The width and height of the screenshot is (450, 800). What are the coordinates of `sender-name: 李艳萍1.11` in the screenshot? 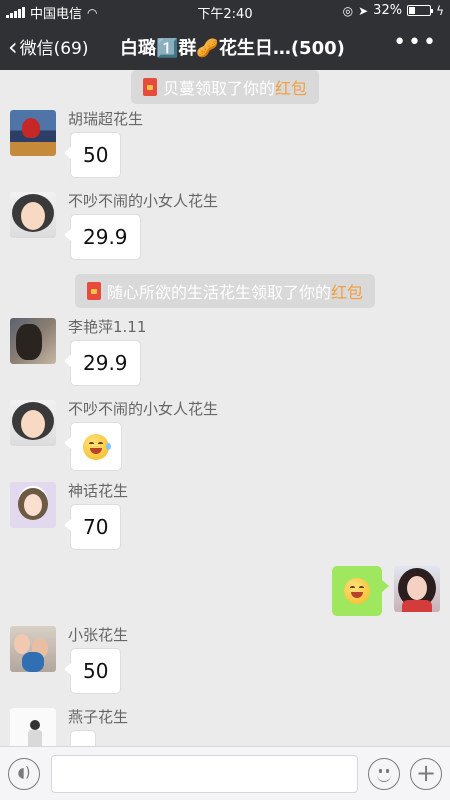 It's located at (107, 327).